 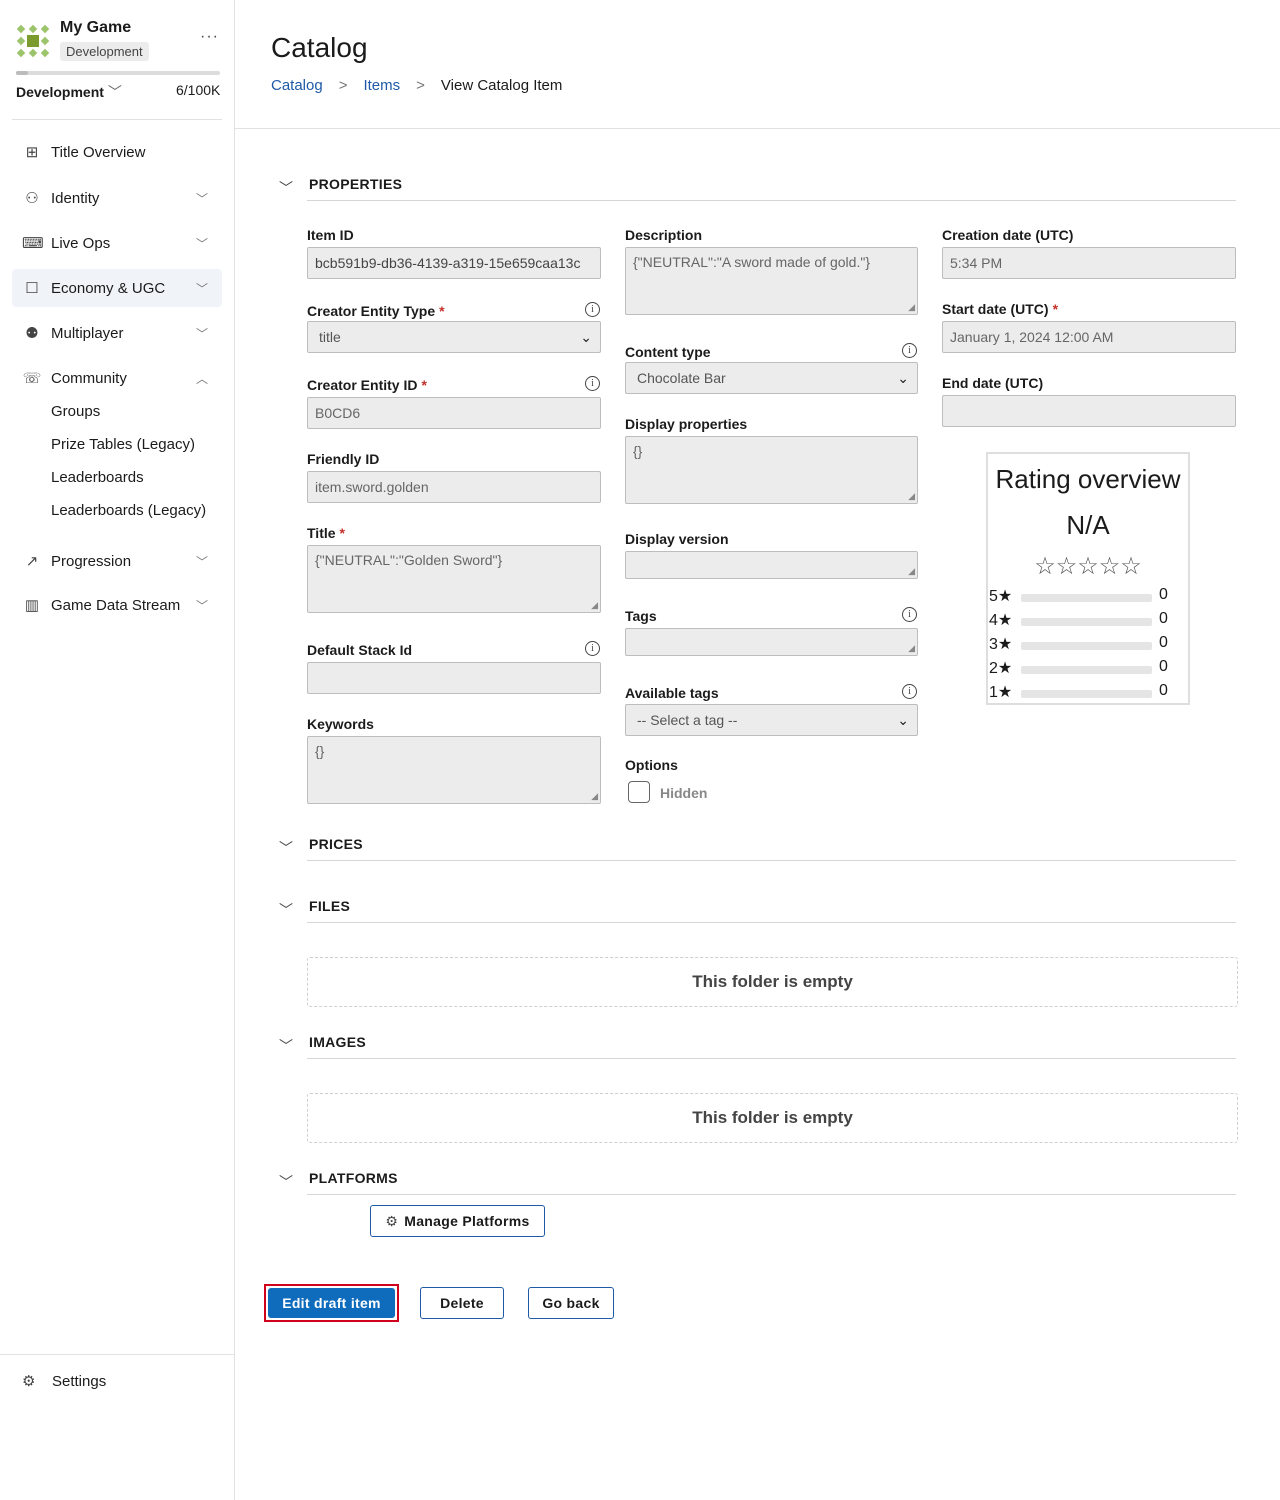 What do you see at coordinates (117, 605) in the screenshot?
I see `sidebar-item-game-data-stream: ▥ Game Data Stream ﹀` at bounding box center [117, 605].